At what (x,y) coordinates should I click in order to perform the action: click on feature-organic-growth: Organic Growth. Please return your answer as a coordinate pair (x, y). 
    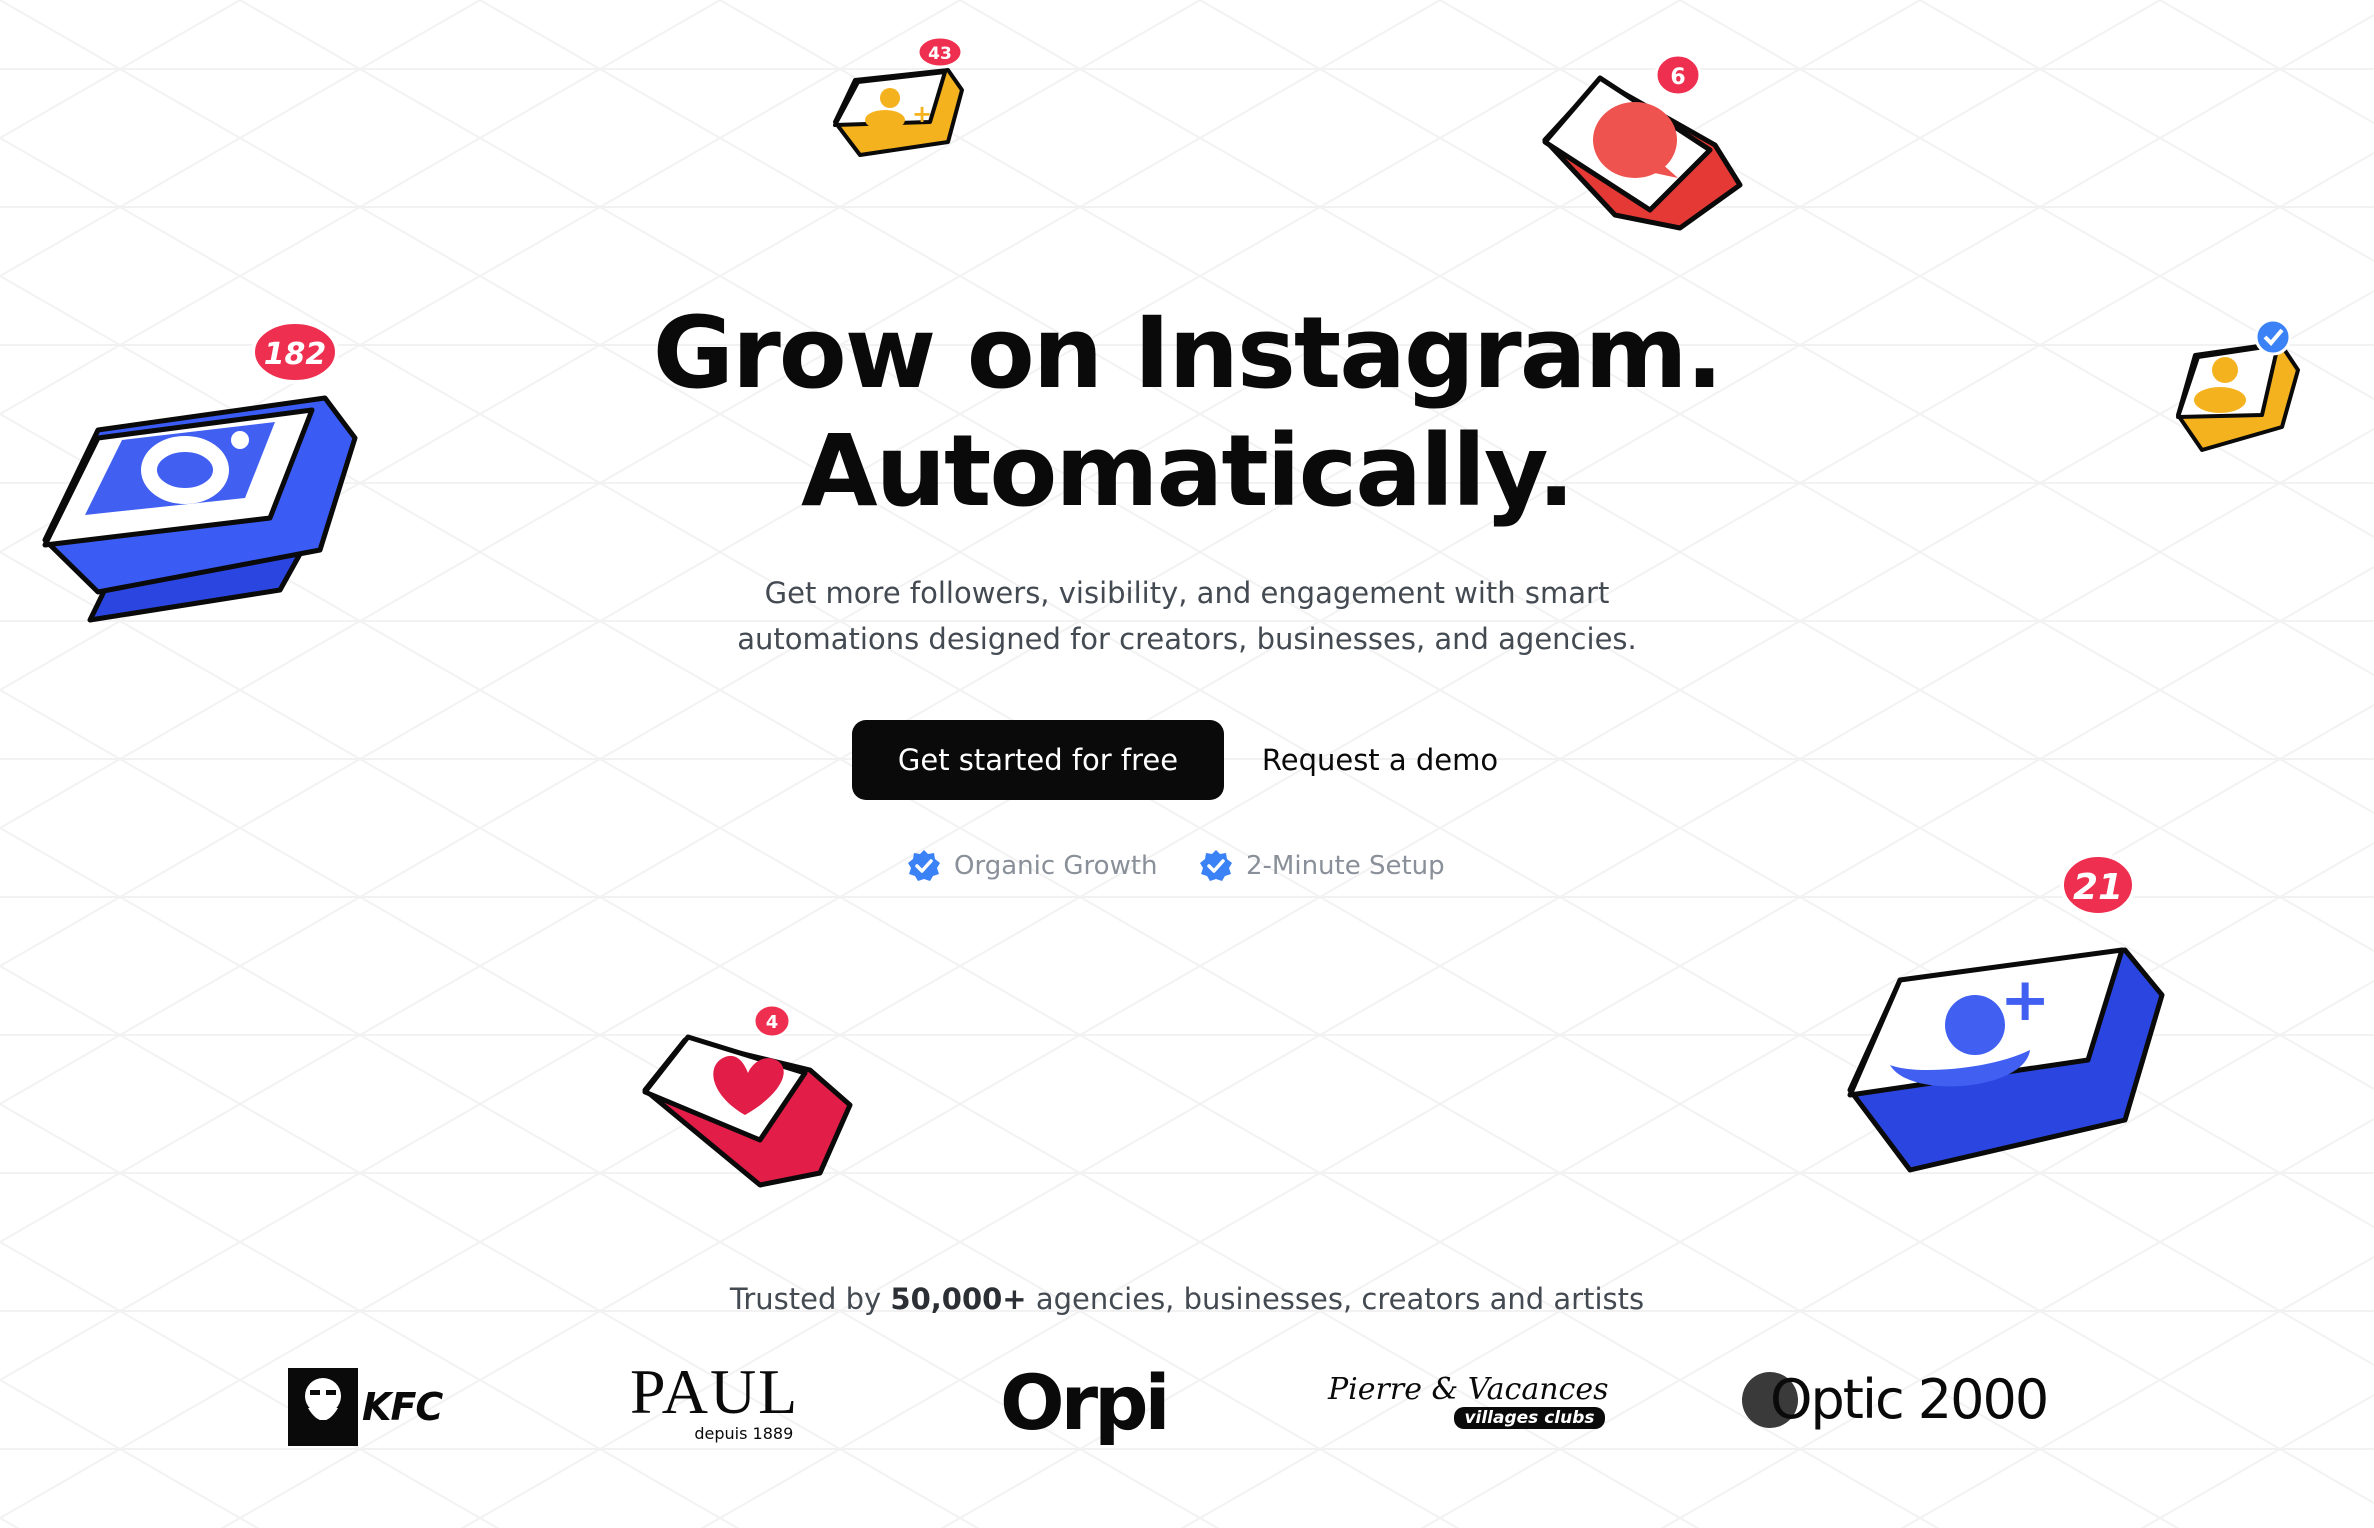
    Looking at the image, I should click on (1032, 866).